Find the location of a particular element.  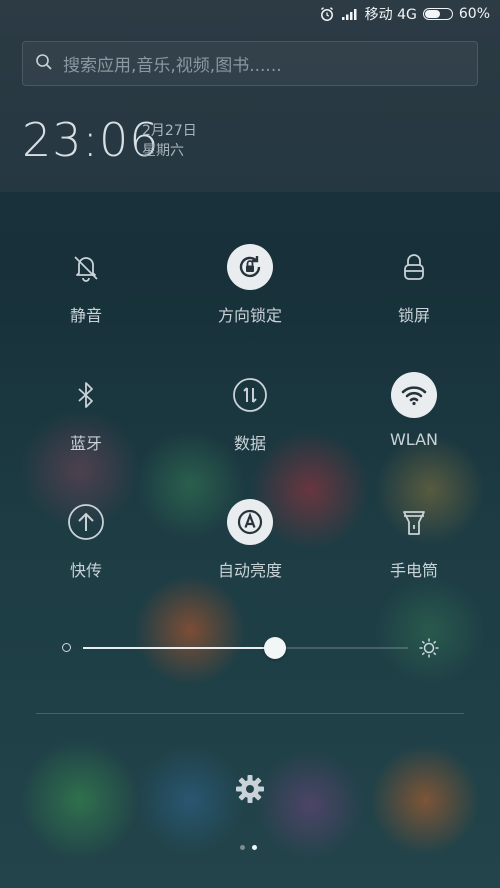

date-label: 2月27日 is located at coordinates (169, 131).